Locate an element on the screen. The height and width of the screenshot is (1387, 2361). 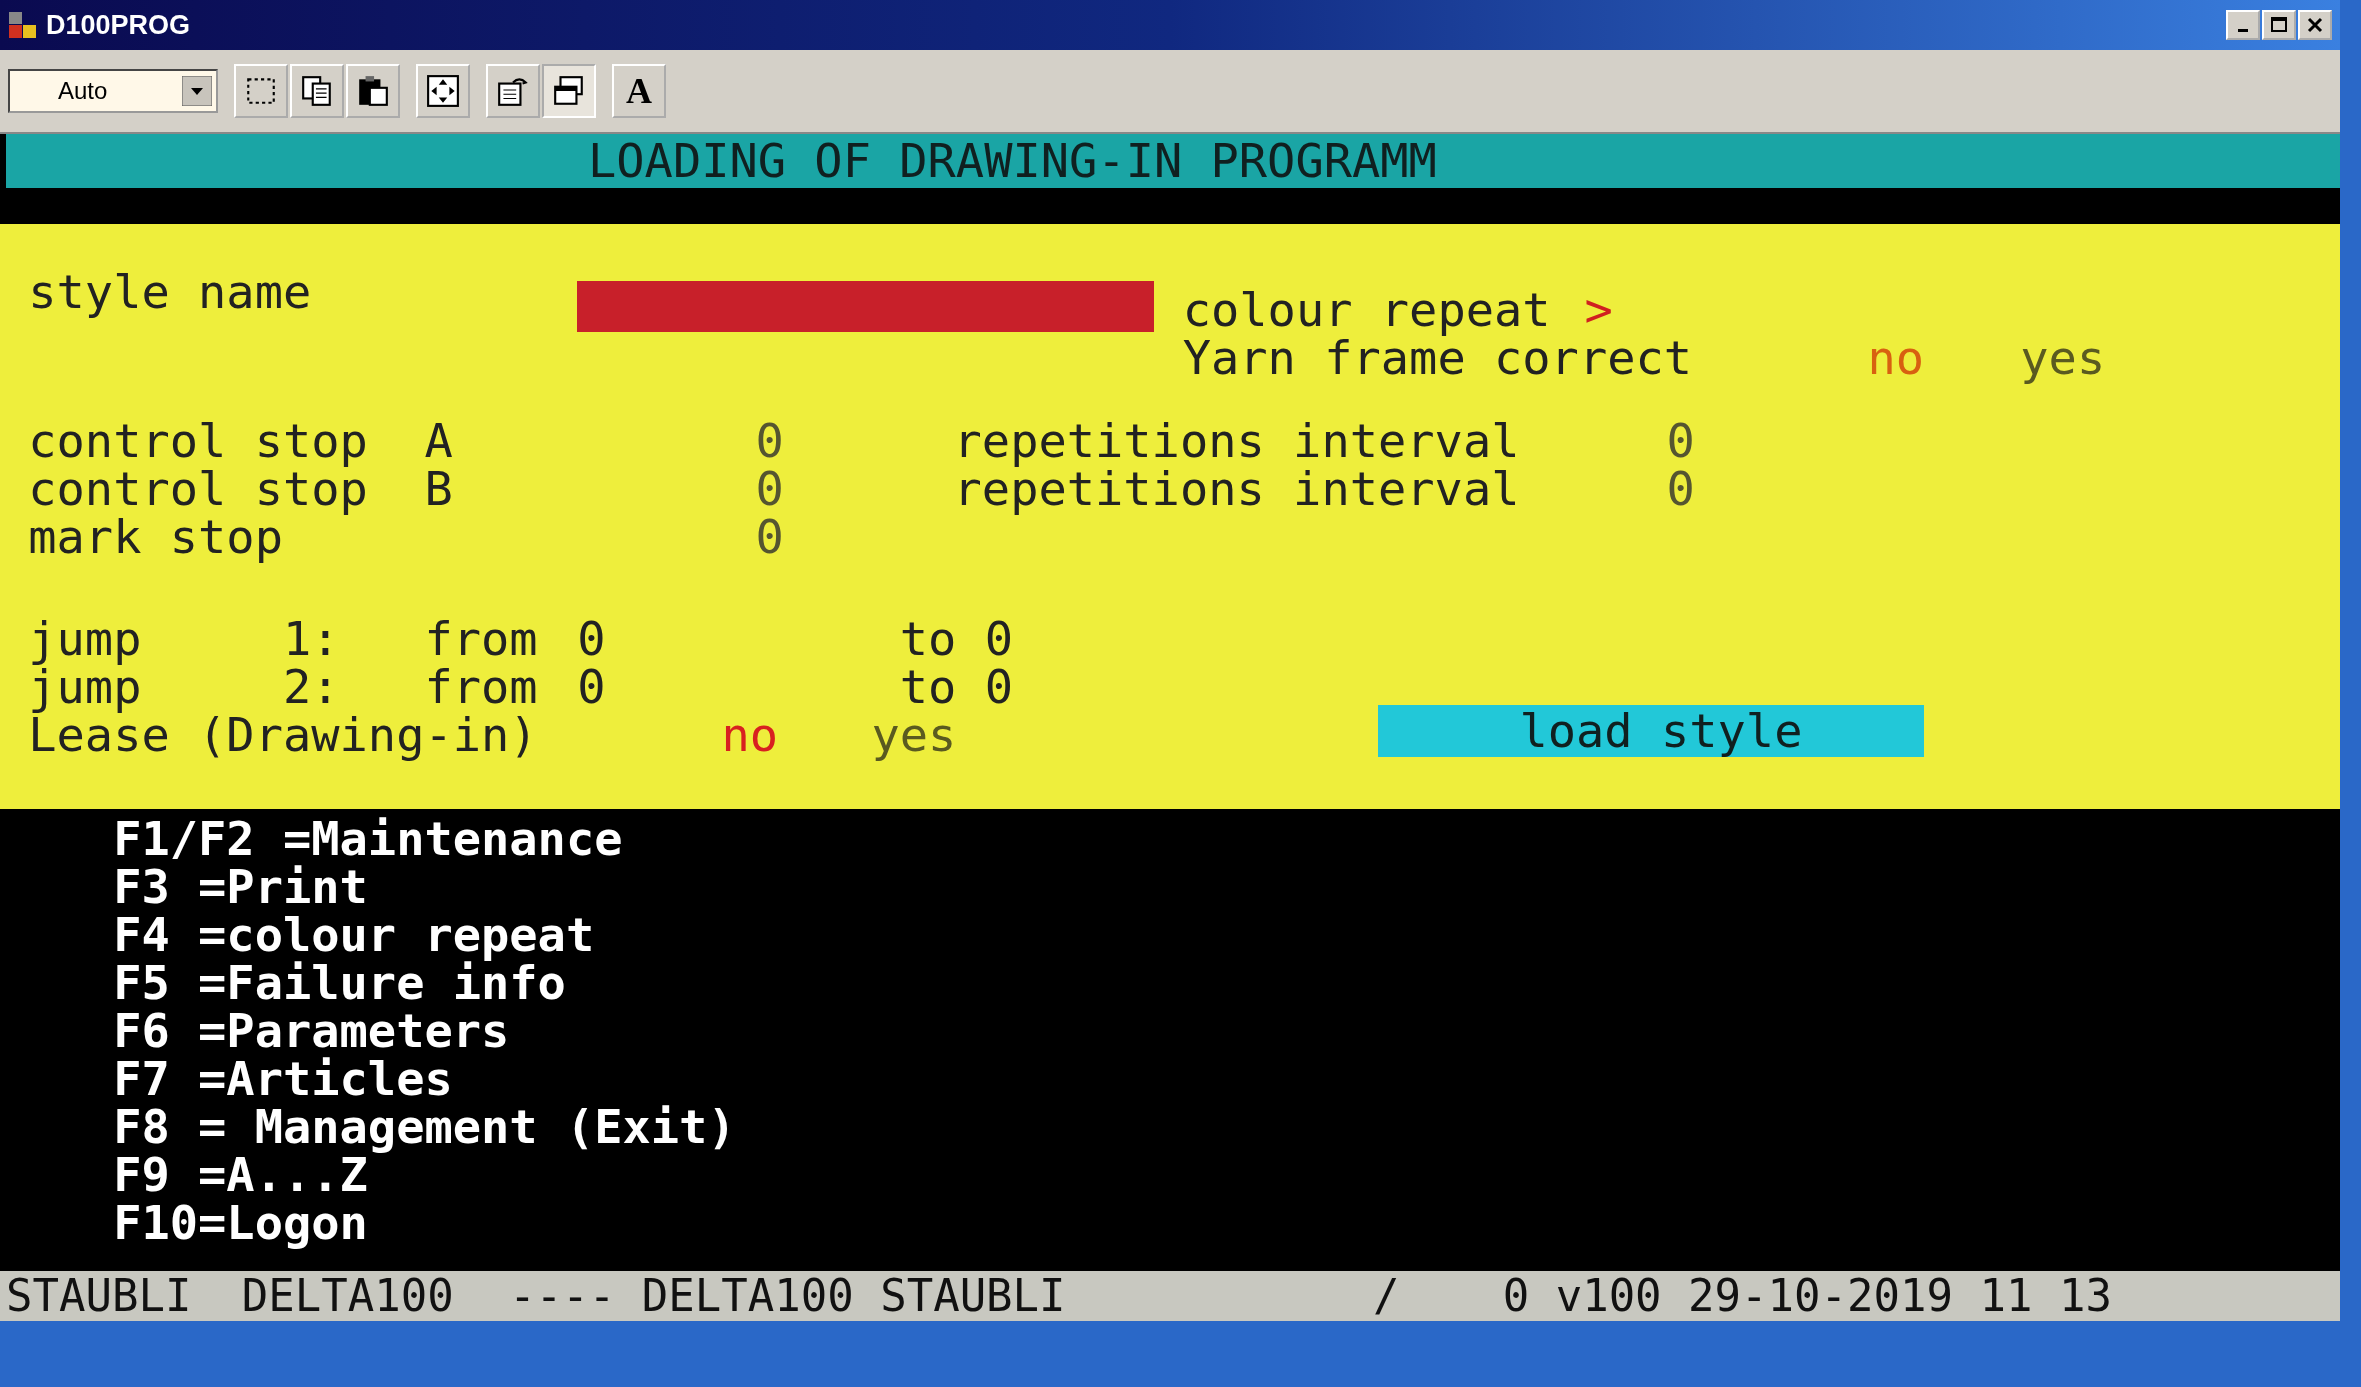
function-key-hint: F1/F2 =Maintenance is located at coordinates (368, 839).